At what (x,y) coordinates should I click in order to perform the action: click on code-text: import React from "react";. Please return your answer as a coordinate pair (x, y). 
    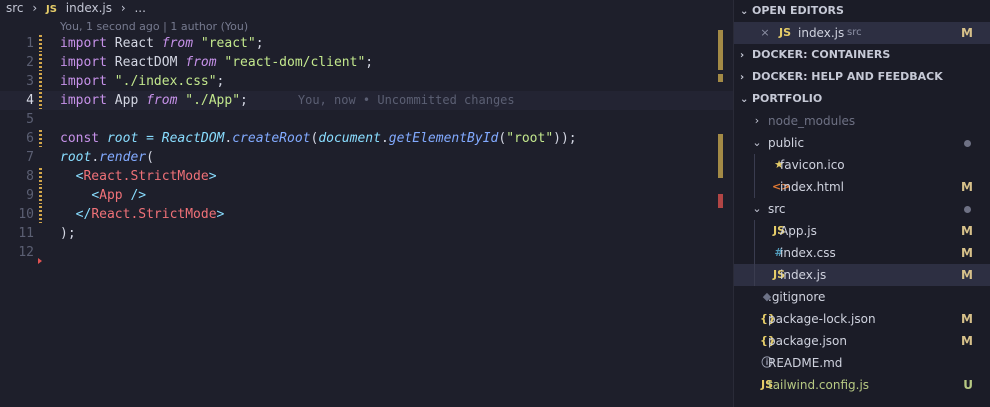
    Looking at the image, I should click on (162, 43).